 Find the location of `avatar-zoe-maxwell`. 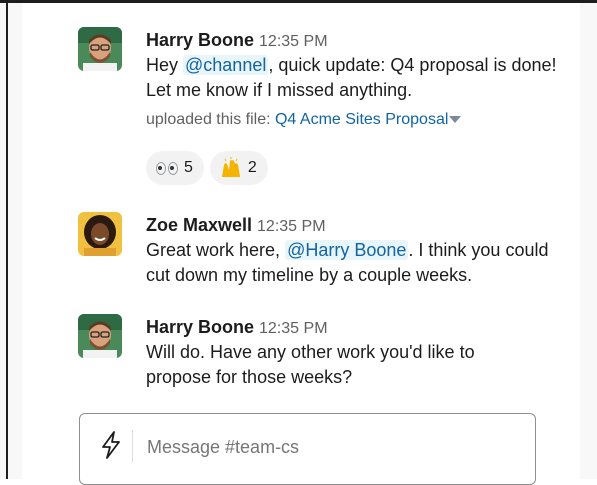

avatar-zoe-maxwell is located at coordinates (100, 234).